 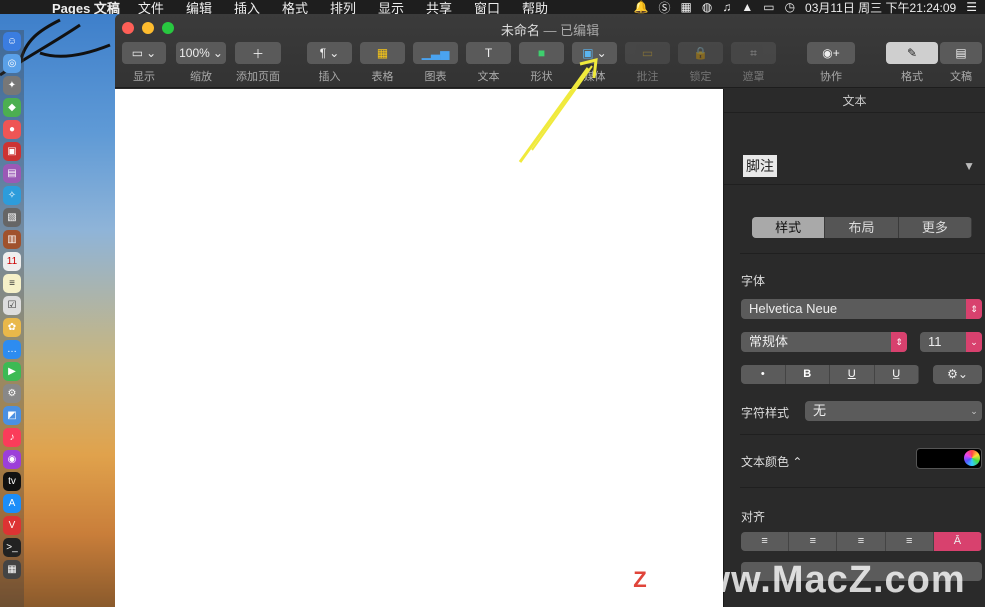 I want to click on text-options-button: ⚙⌄, so click(x=957, y=374).